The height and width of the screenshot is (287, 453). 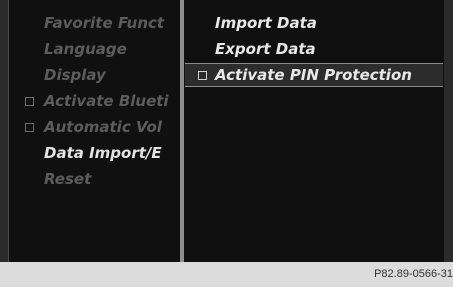 What do you see at coordinates (413, 274) in the screenshot?
I see `figure-reference-code: P82.89-0566-31` at bounding box center [413, 274].